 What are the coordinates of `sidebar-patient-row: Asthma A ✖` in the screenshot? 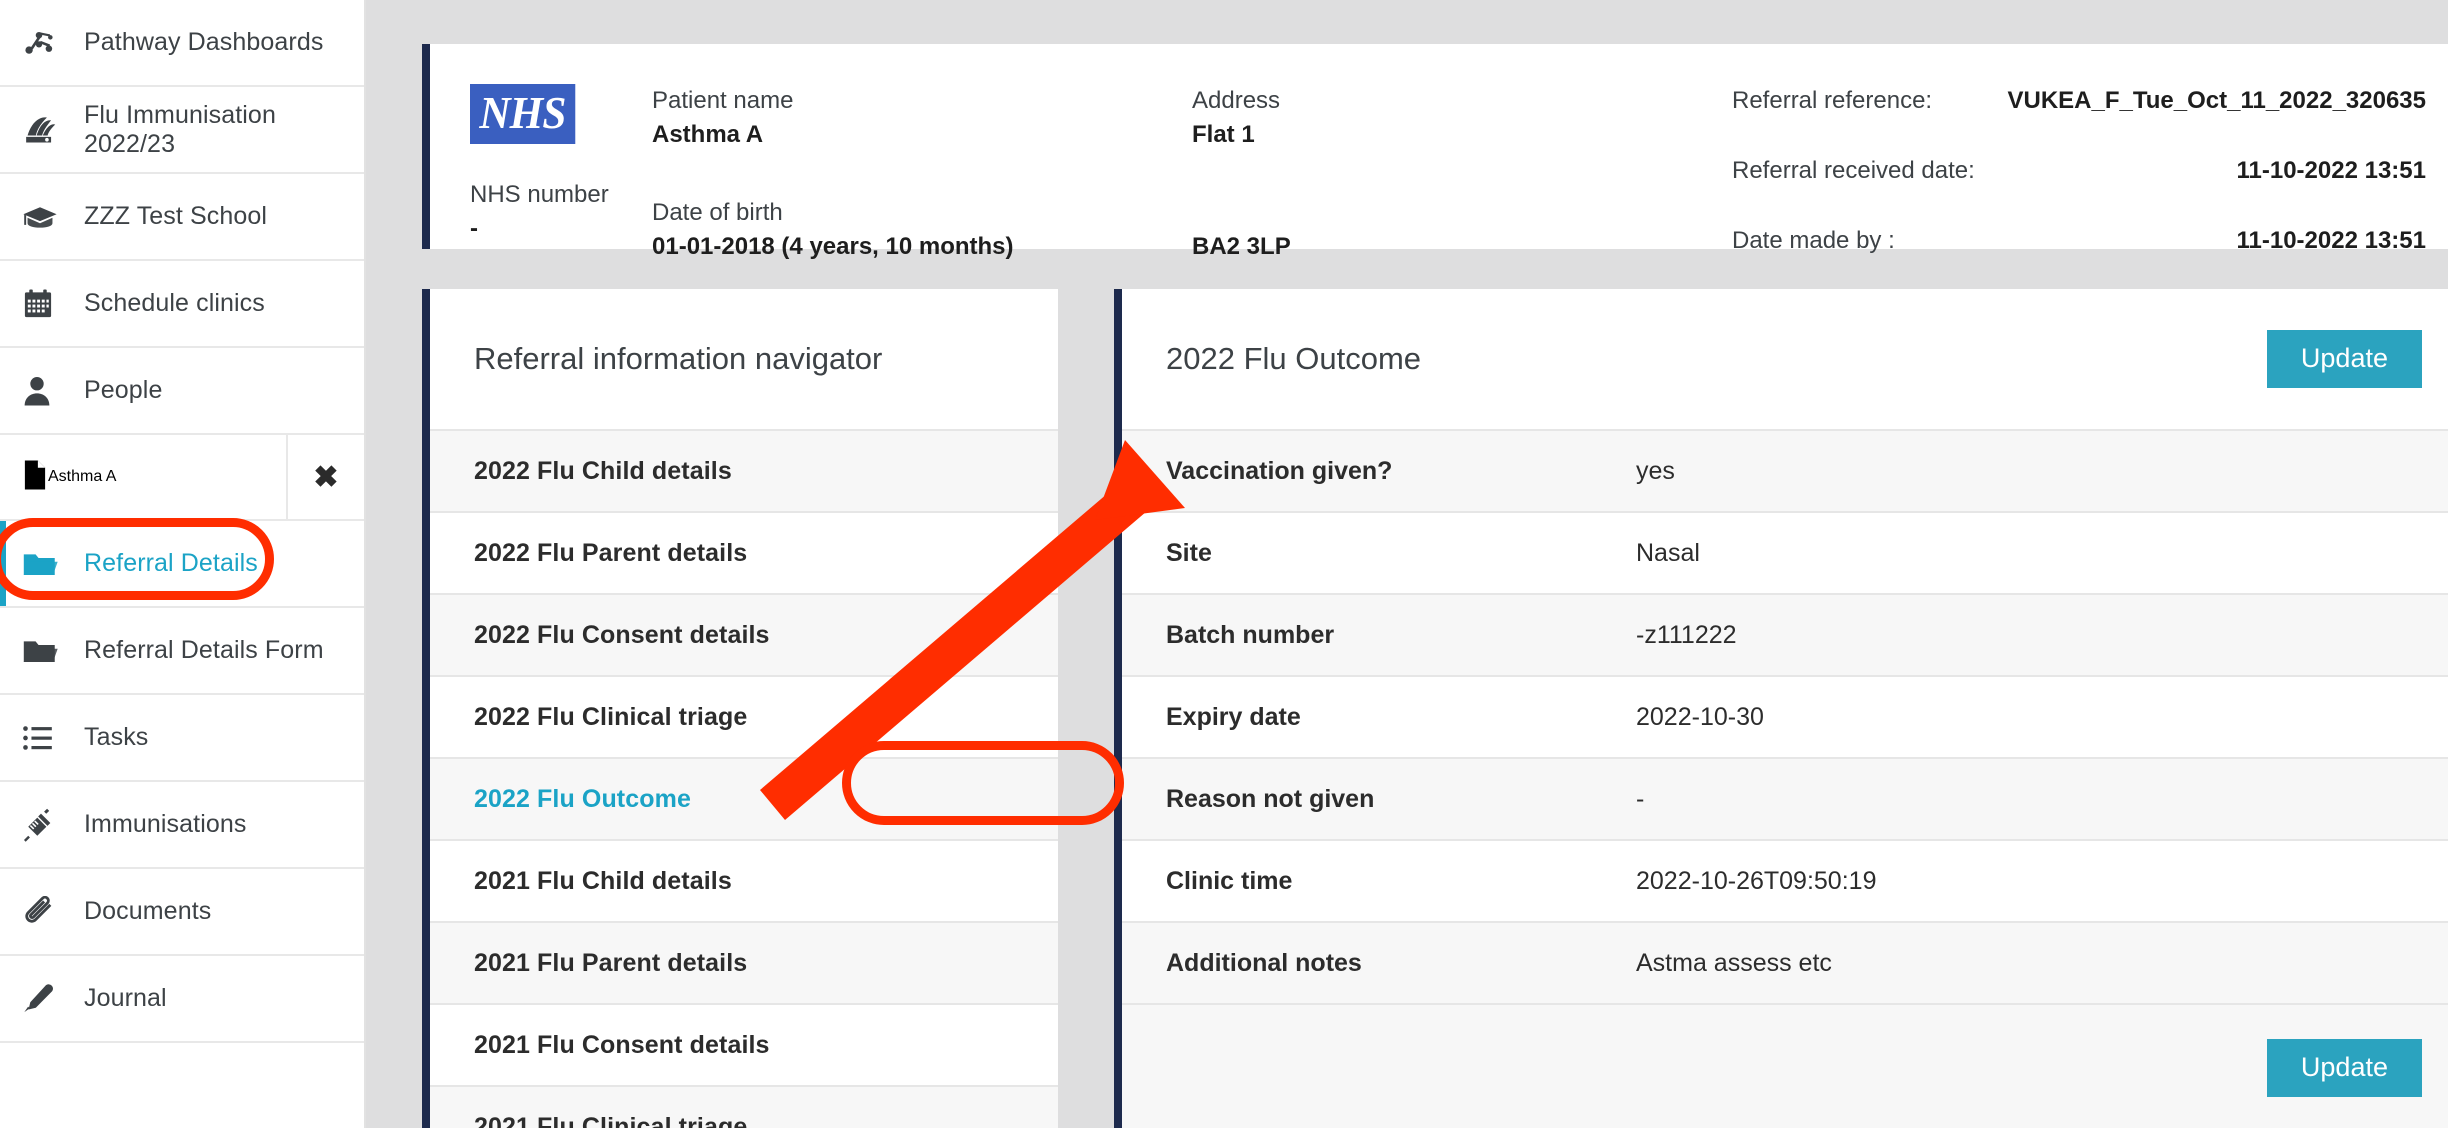 It's located at (182, 478).